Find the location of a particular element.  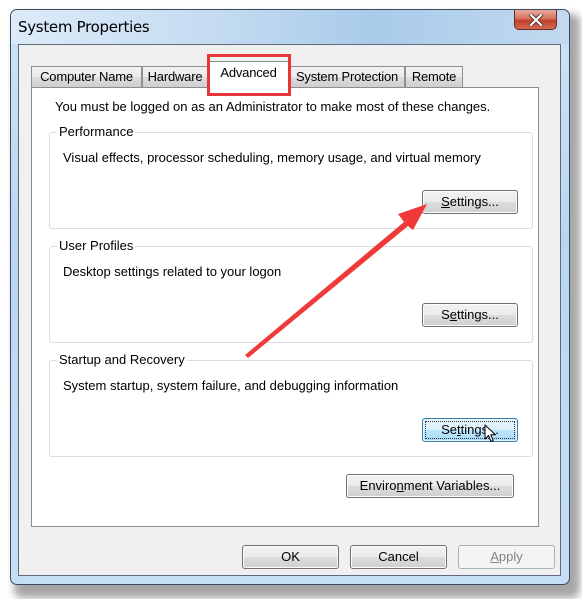

button-accelerator: A is located at coordinates (494, 556).